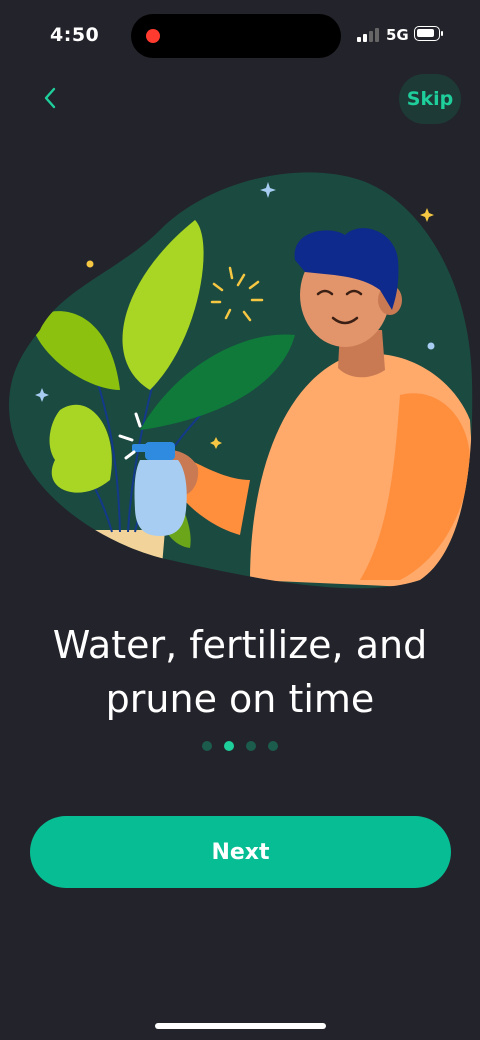 The height and width of the screenshot is (1040, 480). What do you see at coordinates (428, 33) in the screenshot?
I see `battery-icon` at bounding box center [428, 33].